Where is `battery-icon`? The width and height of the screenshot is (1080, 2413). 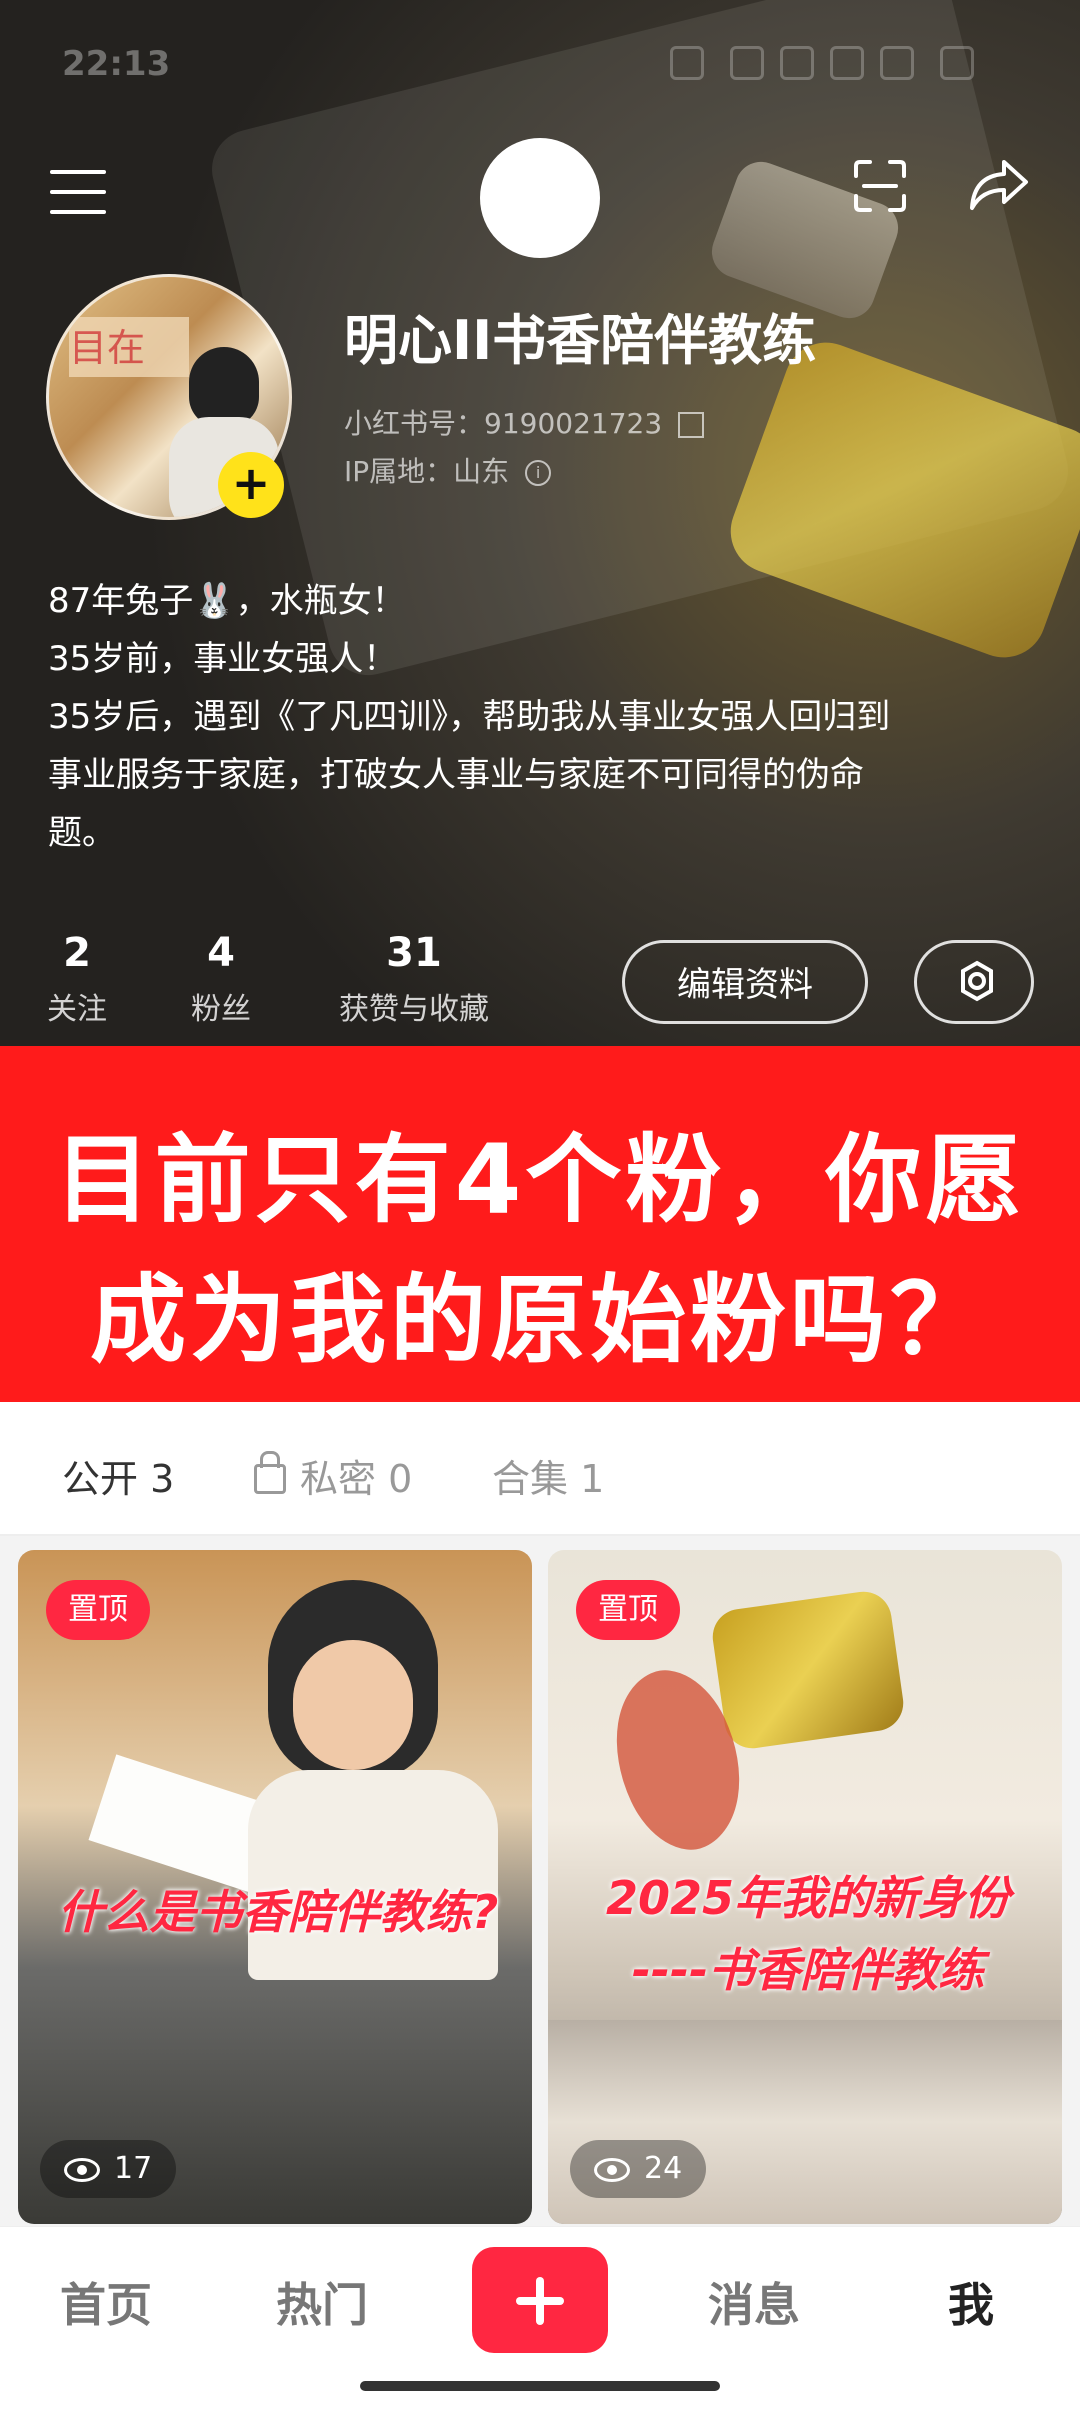
battery-icon is located at coordinates (957, 63).